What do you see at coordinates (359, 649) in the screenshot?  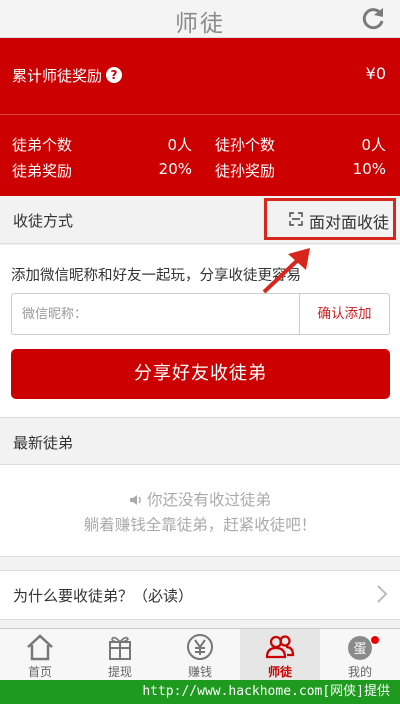 I see `svg-text: 蛋` at bounding box center [359, 649].